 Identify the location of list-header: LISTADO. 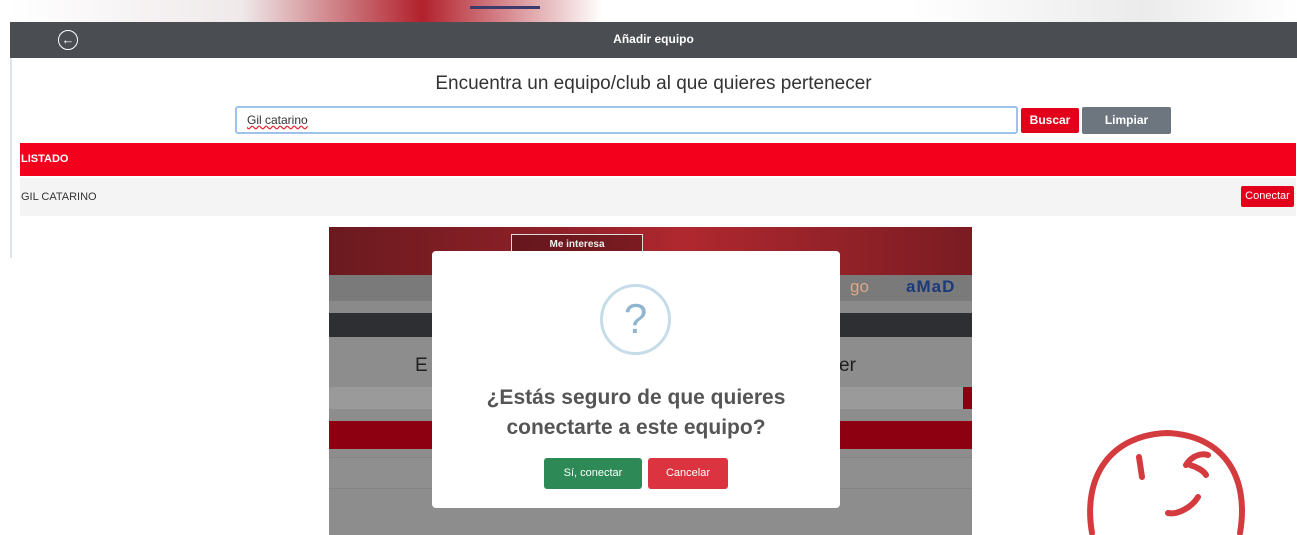
(658, 159).